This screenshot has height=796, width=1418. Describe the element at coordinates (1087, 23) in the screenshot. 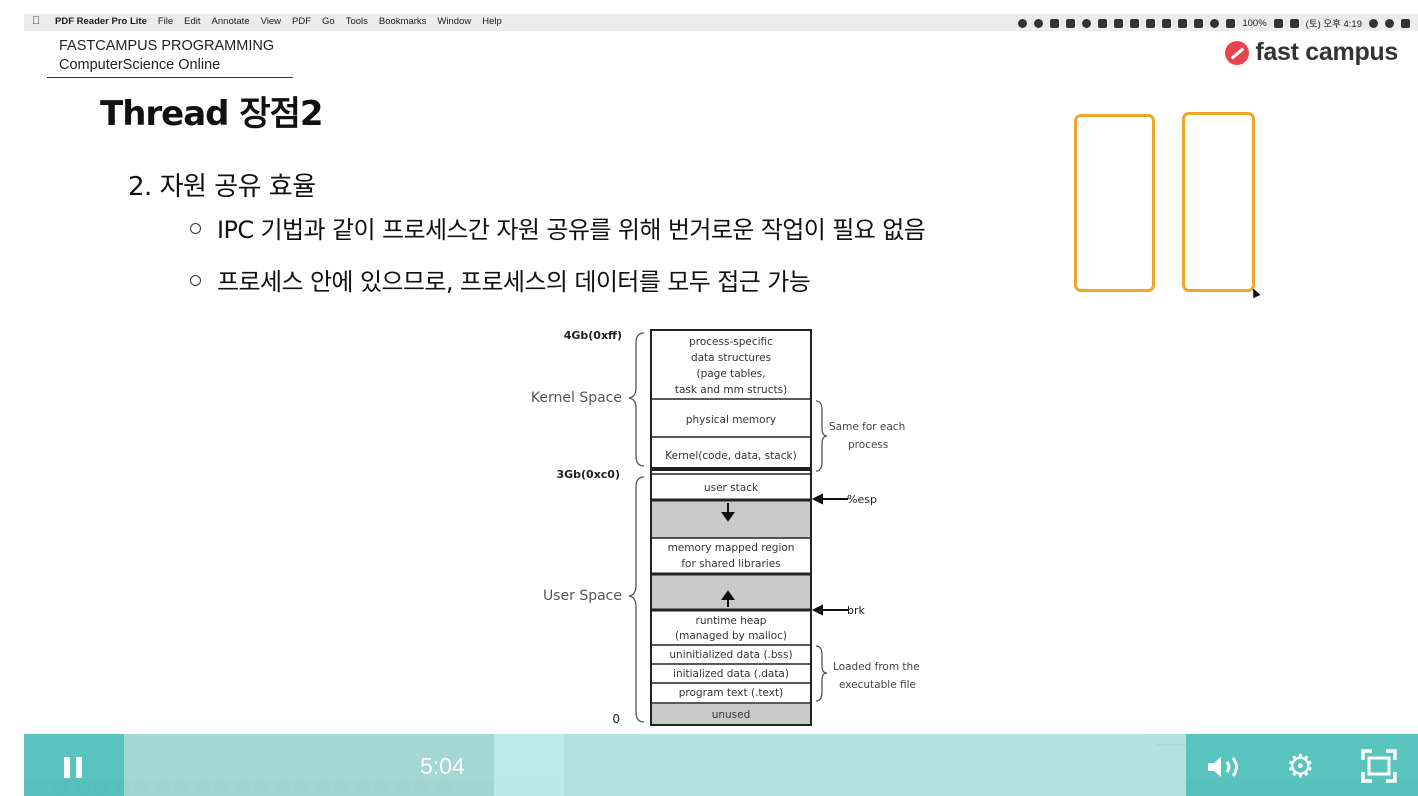

I see `circle-icon` at that location.